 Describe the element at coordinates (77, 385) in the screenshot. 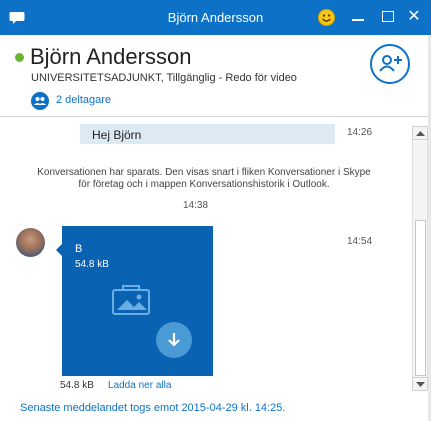

I see `total-size: 54.8 kB` at that location.